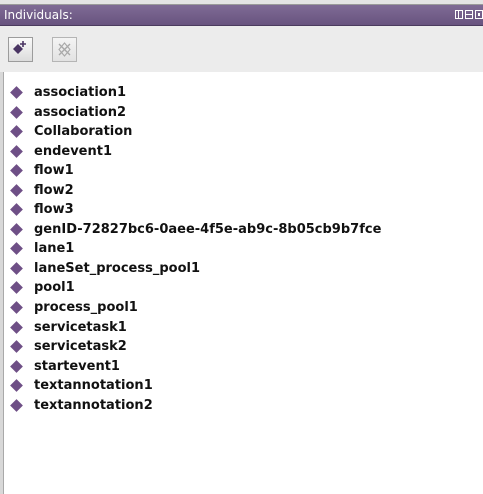  I want to click on panel-icon-rows, so click(469, 14).